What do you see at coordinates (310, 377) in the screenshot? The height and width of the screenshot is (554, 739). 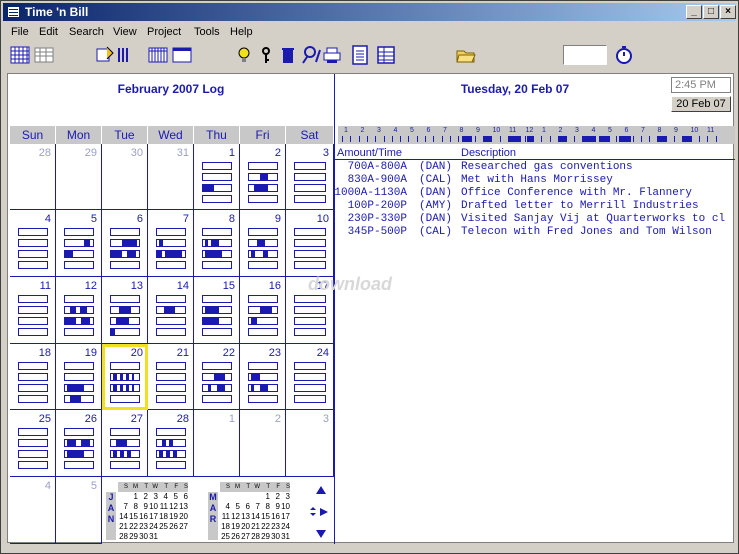 I see `day-cell: 24` at bounding box center [310, 377].